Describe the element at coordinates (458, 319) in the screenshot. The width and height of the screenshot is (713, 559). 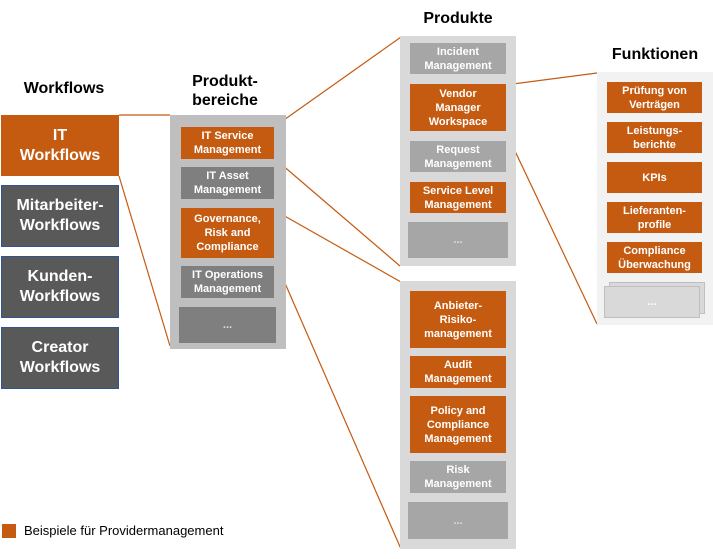
I see `produkt-anbieter-risikomanagement: Anbieter- Risiko- management` at that location.